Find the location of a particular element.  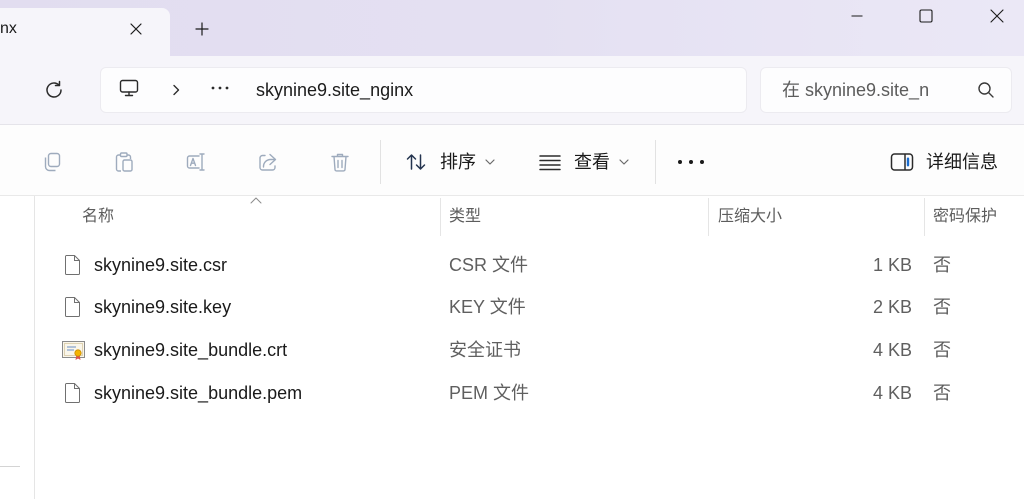

maximize-icon is located at coordinates (926, 16).